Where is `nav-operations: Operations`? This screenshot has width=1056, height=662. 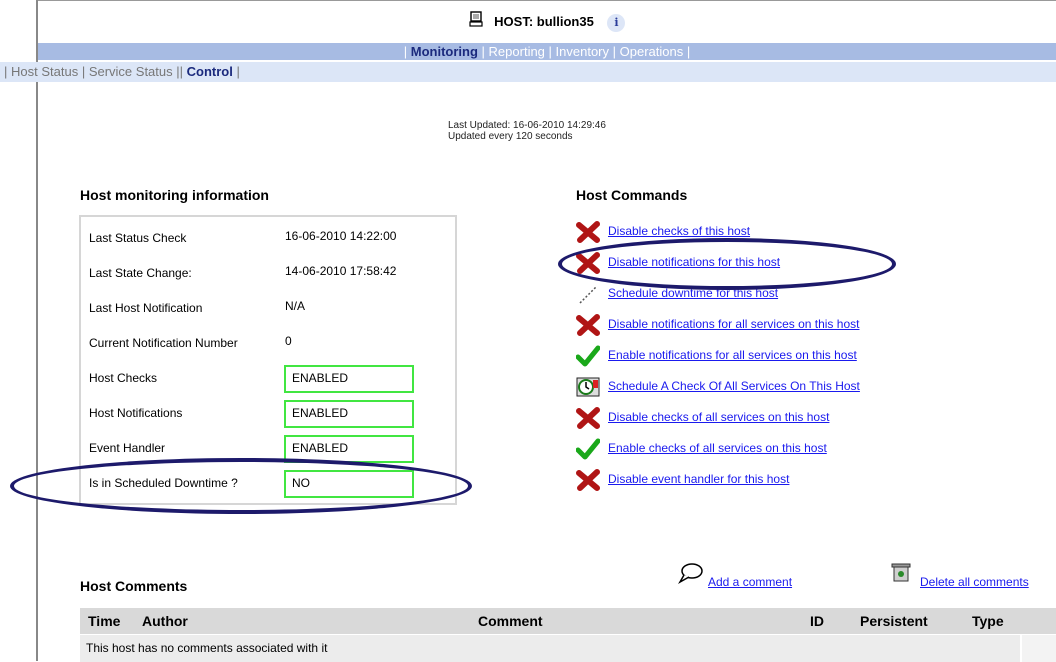
nav-operations: Operations is located at coordinates (652, 51).